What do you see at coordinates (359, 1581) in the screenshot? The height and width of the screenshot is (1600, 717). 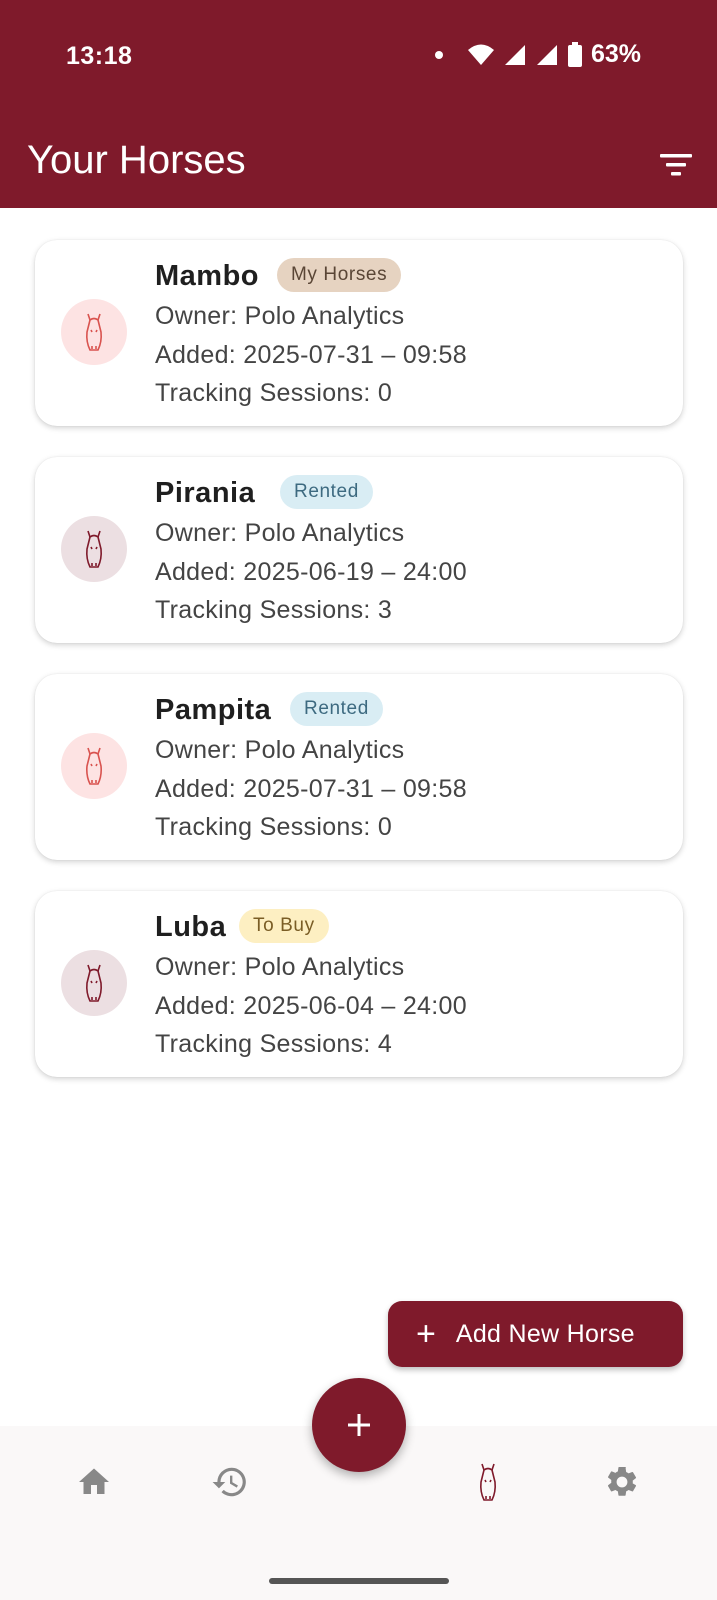 I see `home-indicator` at bounding box center [359, 1581].